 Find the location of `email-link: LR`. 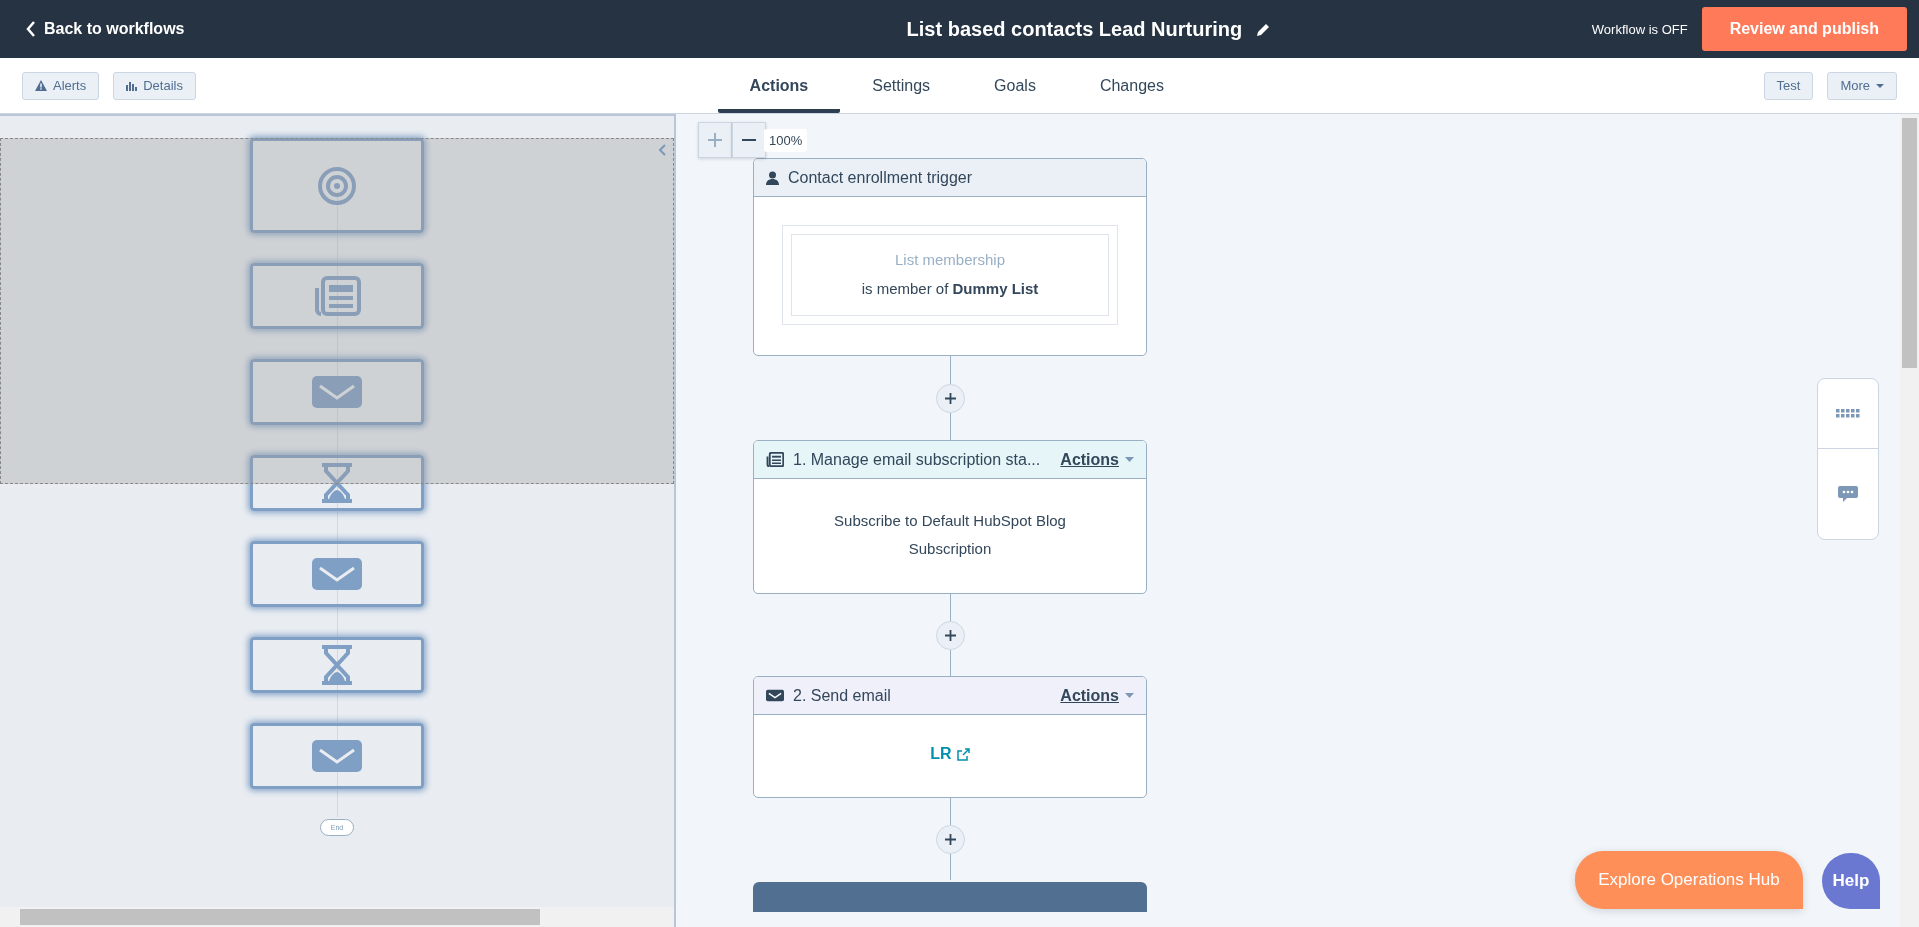

email-link: LR is located at coordinates (950, 754).